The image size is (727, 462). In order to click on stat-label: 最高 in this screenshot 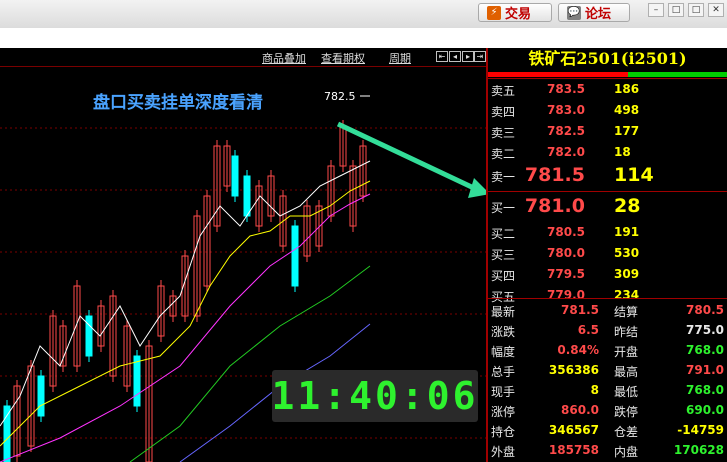, I will do `click(626, 372)`.